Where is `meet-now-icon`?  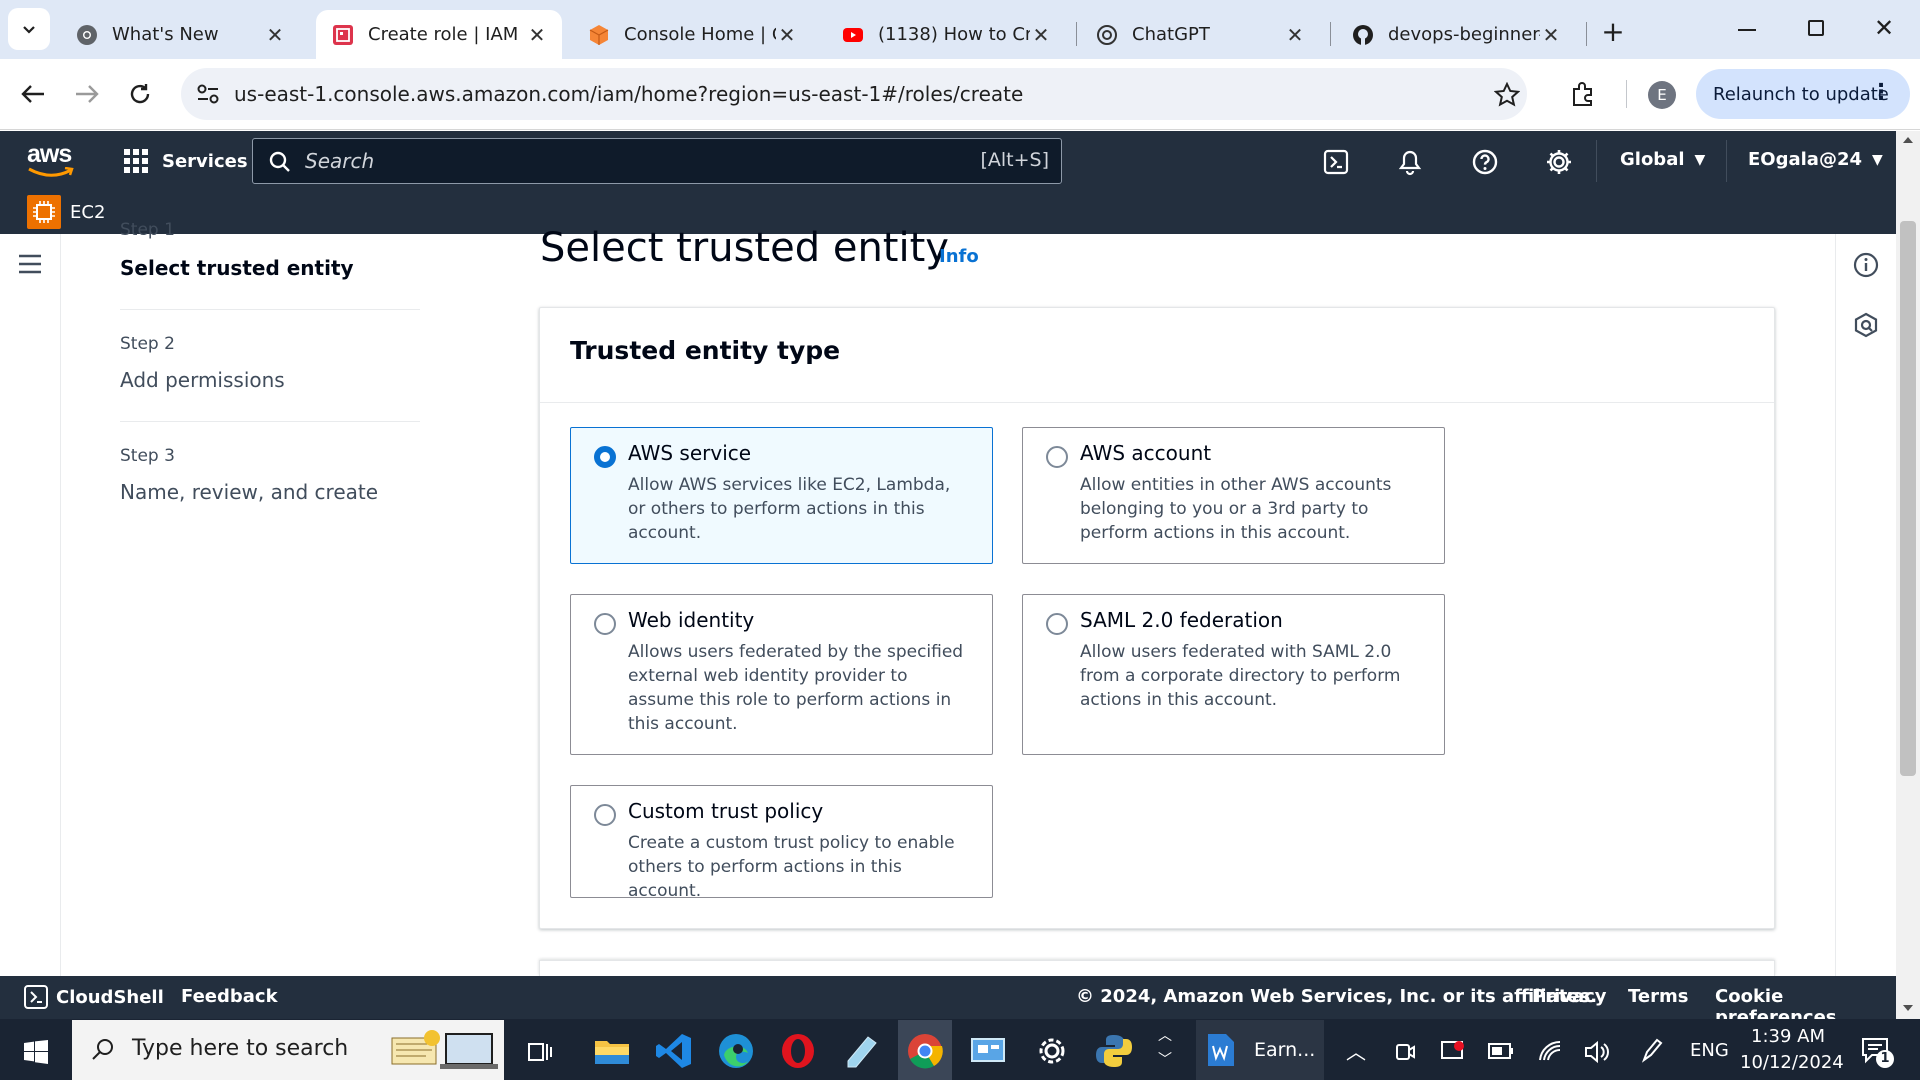
meet-now-icon is located at coordinates (1405, 1052).